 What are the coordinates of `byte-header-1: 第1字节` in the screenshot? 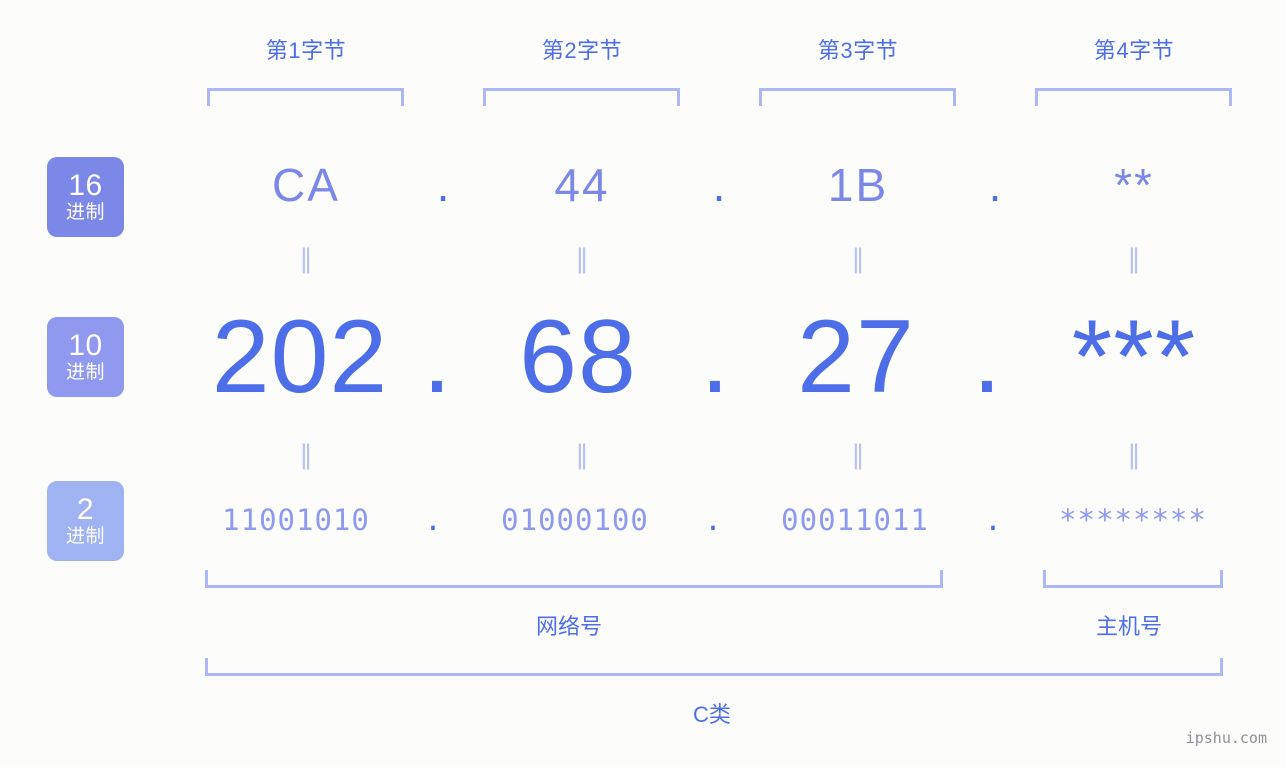 It's located at (306, 50).